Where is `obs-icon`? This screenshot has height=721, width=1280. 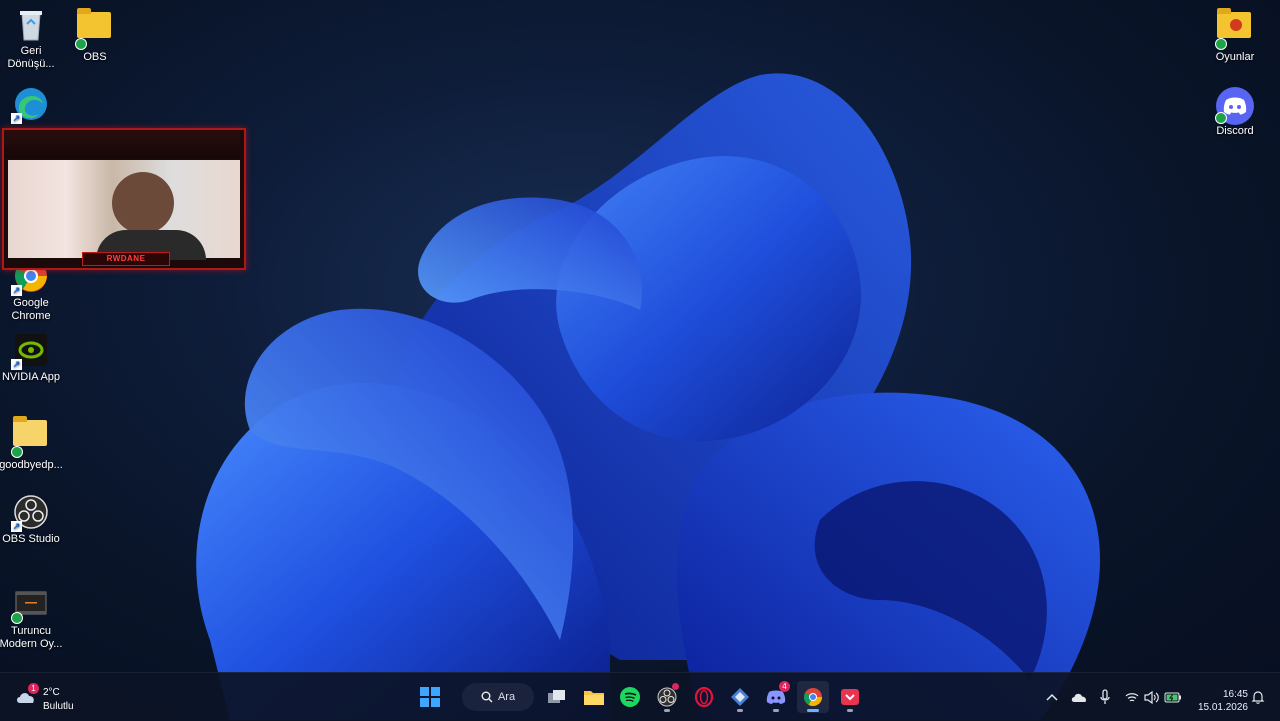
obs-icon is located at coordinates (667, 697).